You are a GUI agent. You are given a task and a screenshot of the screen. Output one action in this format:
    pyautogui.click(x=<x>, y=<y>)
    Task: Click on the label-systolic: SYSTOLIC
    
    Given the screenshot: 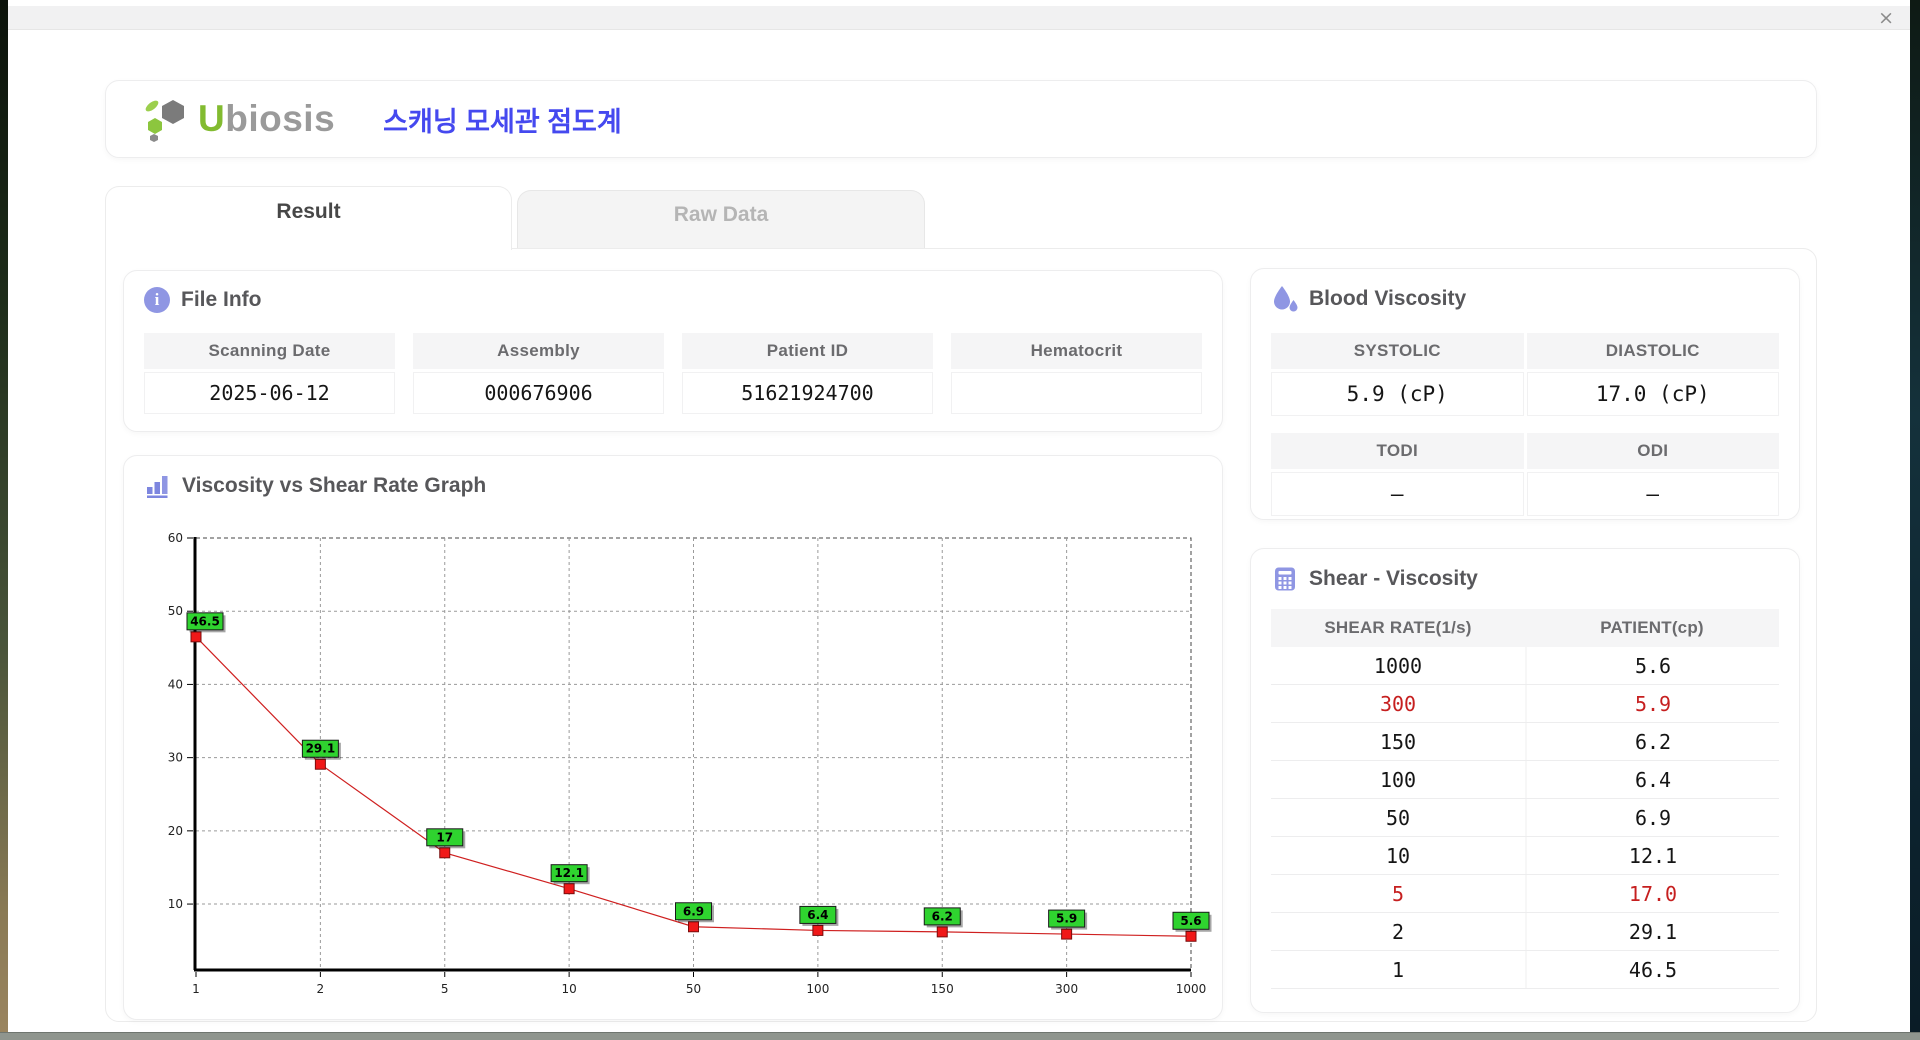 What is the action you would take?
    pyautogui.click(x=1397, y=351)
    